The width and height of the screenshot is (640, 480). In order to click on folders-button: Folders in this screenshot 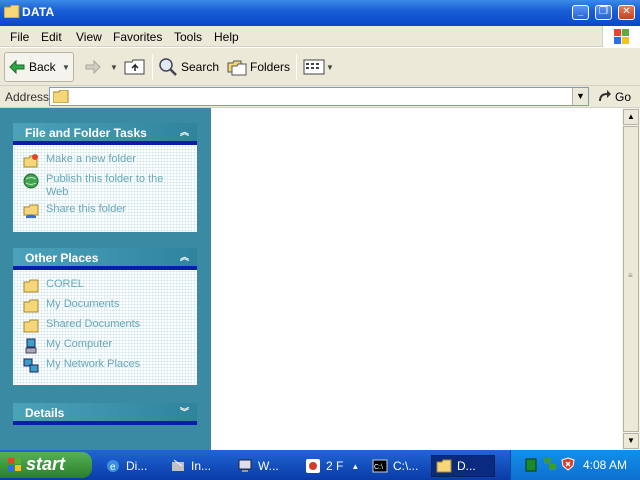, I will do `click(258, 67)`.